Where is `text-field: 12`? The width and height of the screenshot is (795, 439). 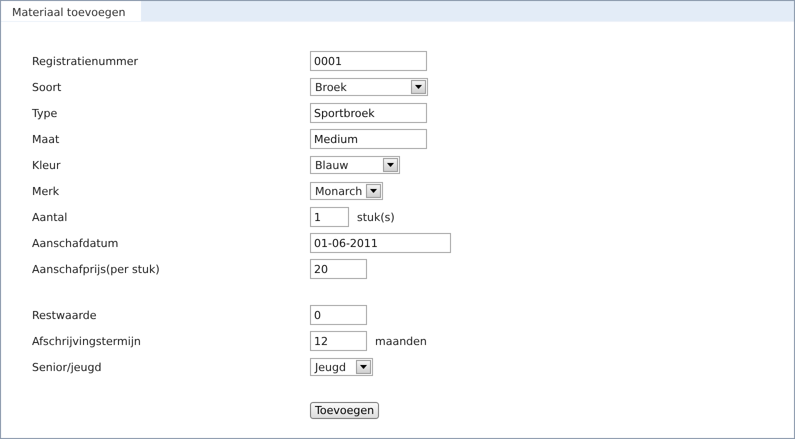
text-field: 12 is located at coordinates (338, 341).